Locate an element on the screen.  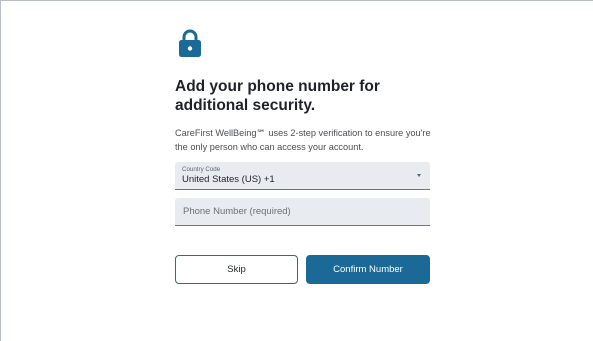
skip-button: Skip is located at coordinates (236, 269).